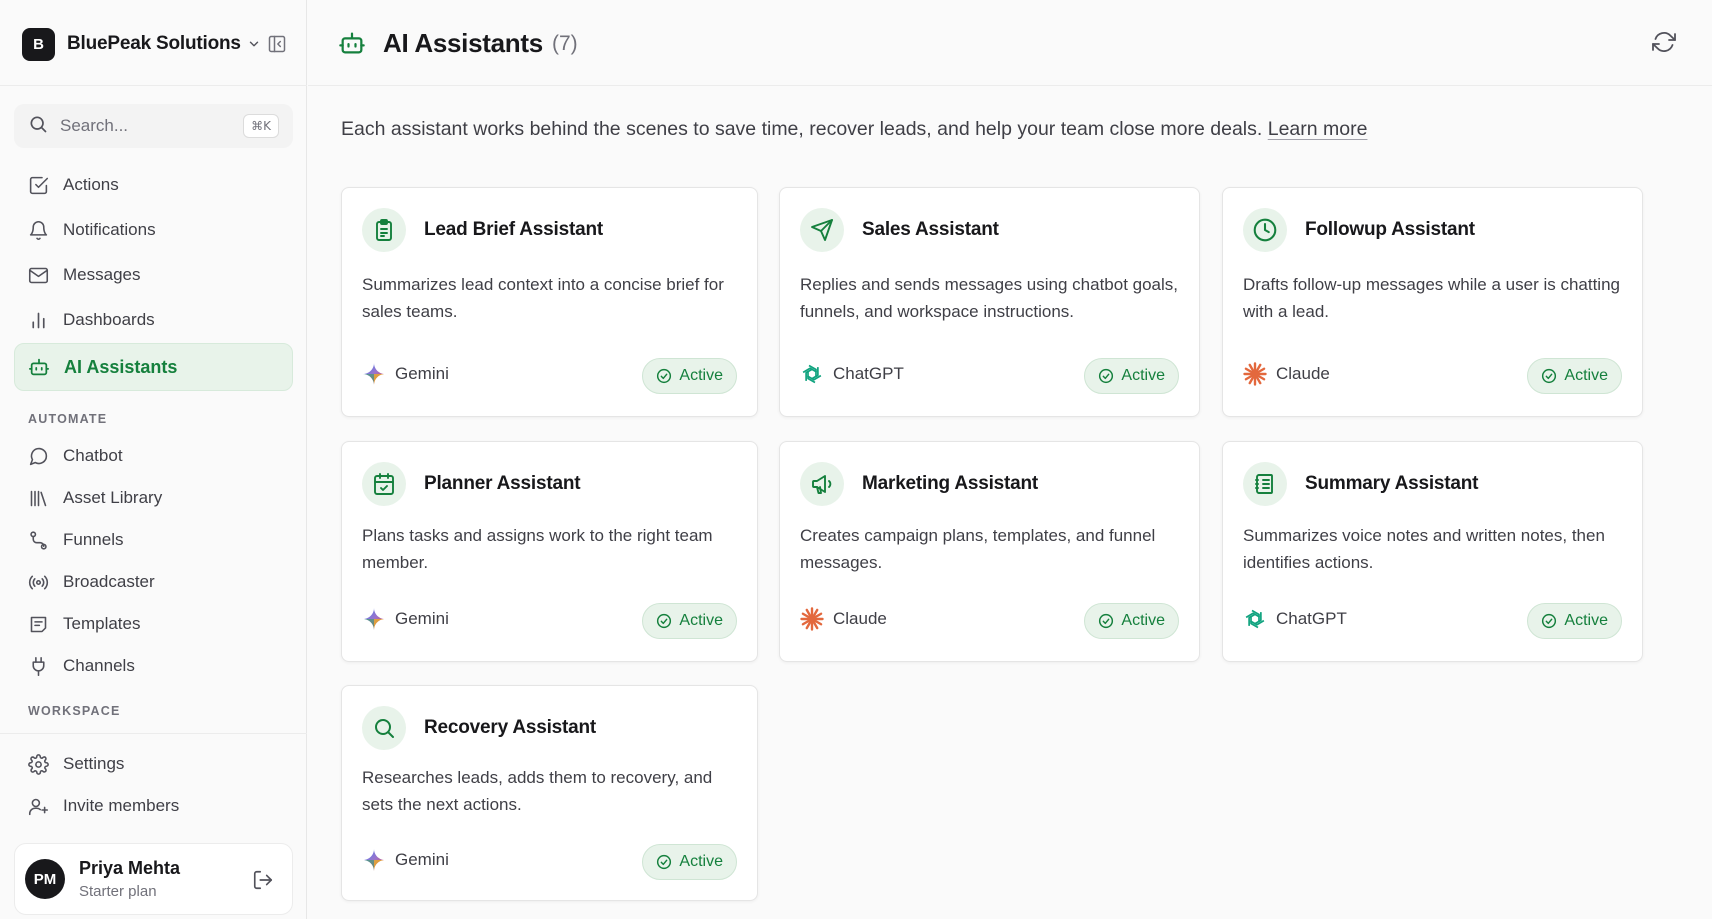 The width and height of the screenshot is (1712, 919). I want to click on workspace-switcher: B BluePeak Solutions, so click(154, 44).